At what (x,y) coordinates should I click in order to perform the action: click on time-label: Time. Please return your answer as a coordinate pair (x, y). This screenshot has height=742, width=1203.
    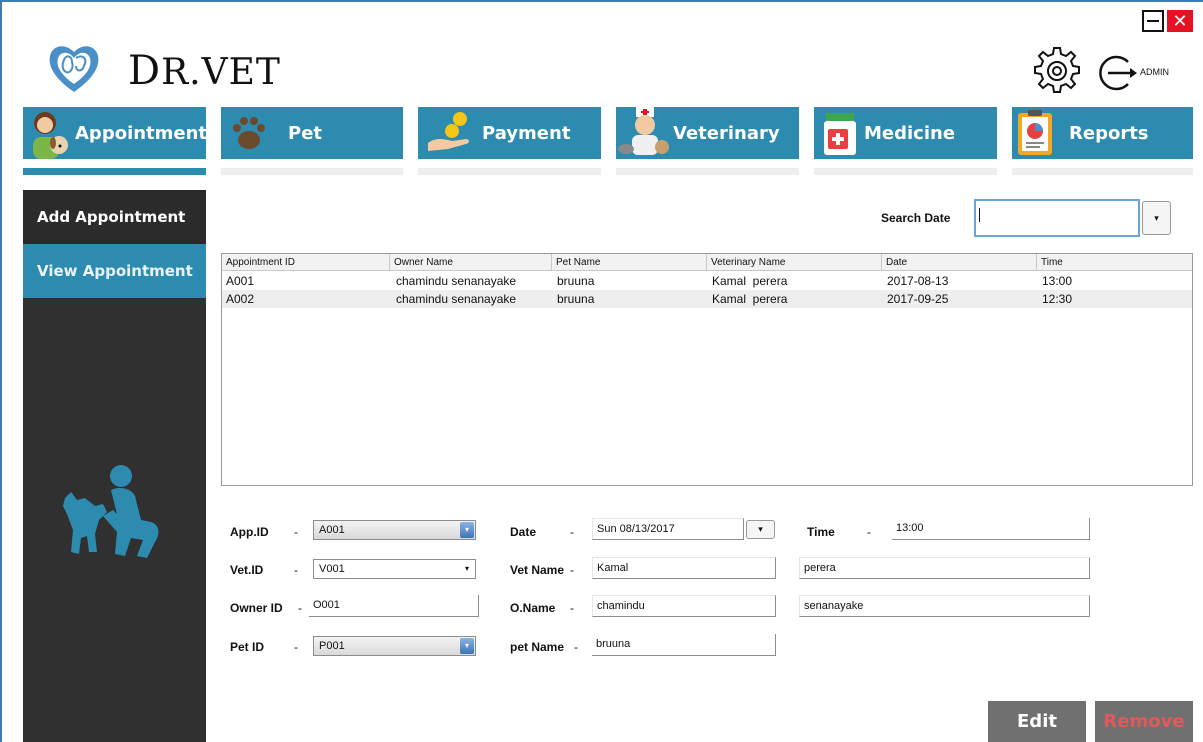
    Looking at the image, I should click on (821, 532).